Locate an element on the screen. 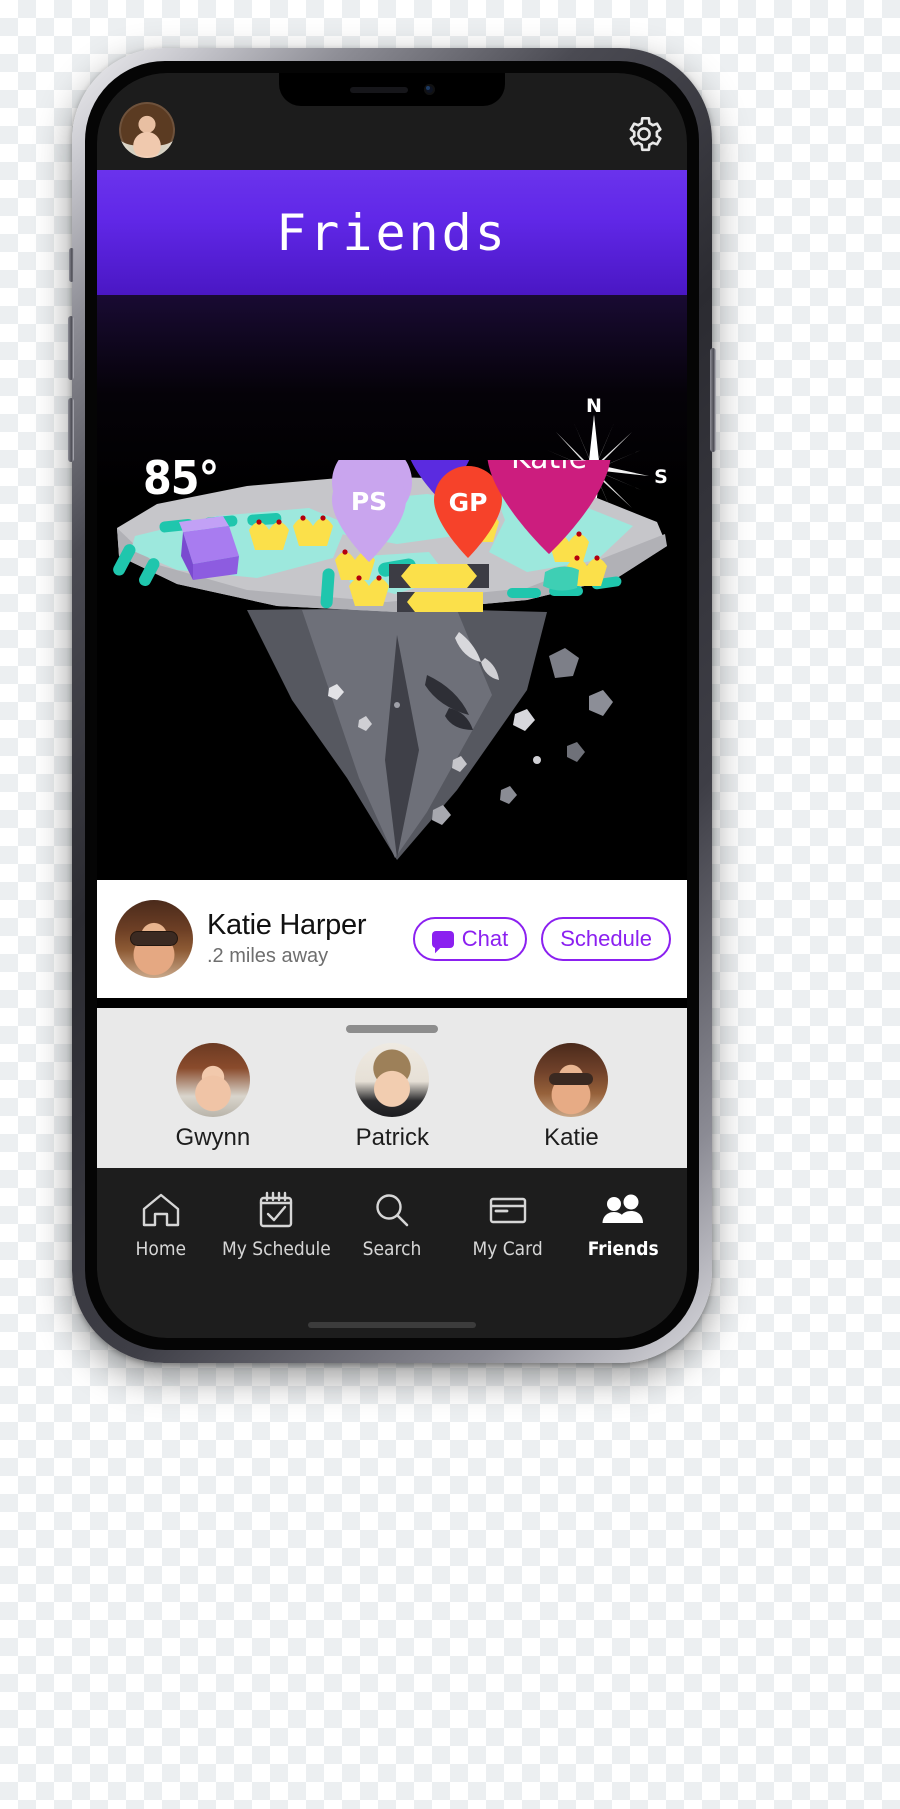 Image resolution: width=900 pixels, height=1809 pixels. front-camera is located at coordinates (429, 89).